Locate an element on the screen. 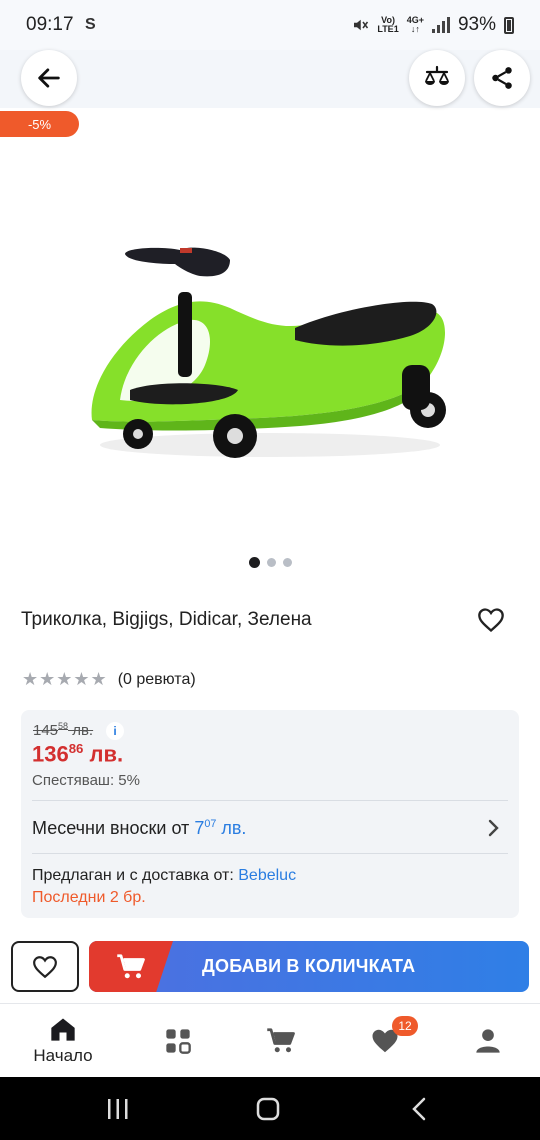  cart-section is located at coordinates (131, 966).